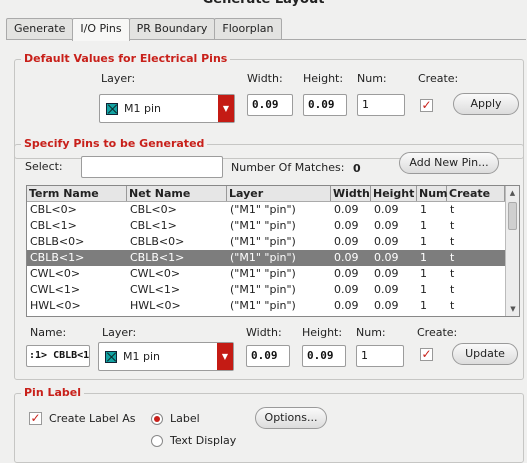 This screenshot has height=463, width=527. I want to click on pin-label-title: Pin Label, so click(53, 392).